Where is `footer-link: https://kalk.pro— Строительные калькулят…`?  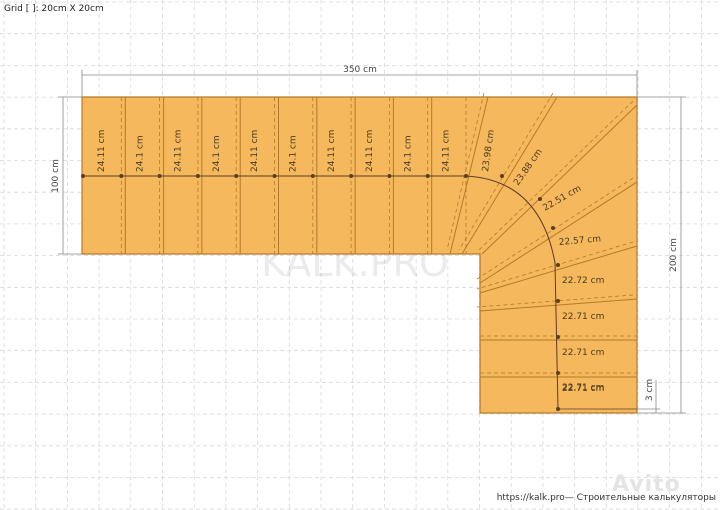 footer-link: https://kalk.pro— Строительные калькулят… is located at coordinates (606, 498).